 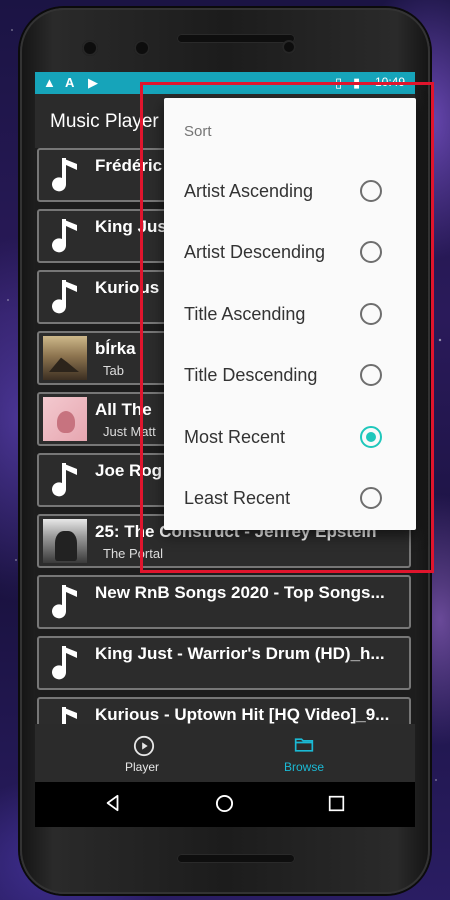 I want to click on bottom-speaker, so click(x=236, y=858).